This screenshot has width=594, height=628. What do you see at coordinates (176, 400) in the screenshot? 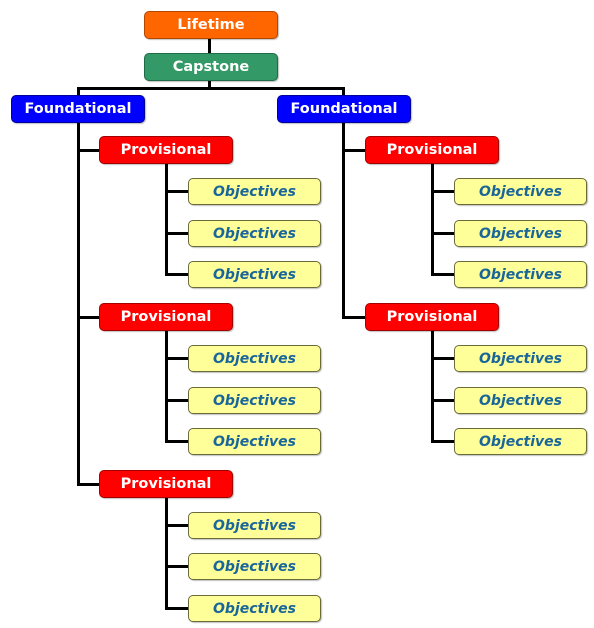
I see `connector-f1-p2-o2` at bounding box center [176, 400].